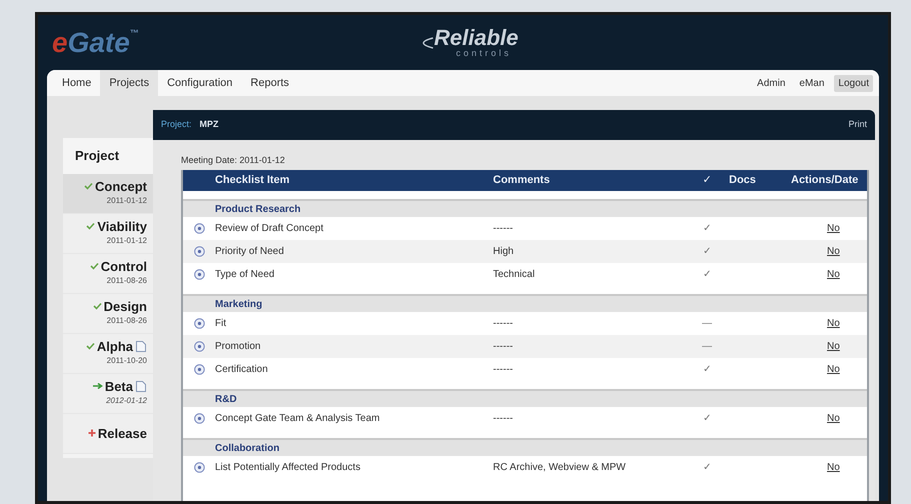  Describe the element at coordinates (200, 83) in the screenshot. I see `nav-tab: Configuration` at that location.